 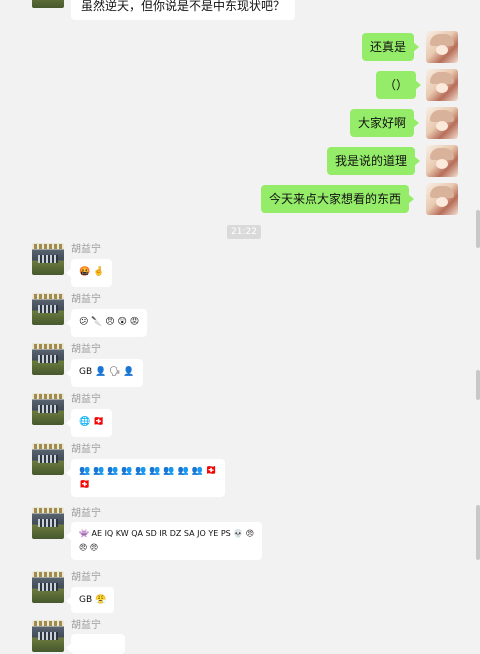 I want to click on message-text: GB 👤 🗣 👤, so click(x=107, y=372).